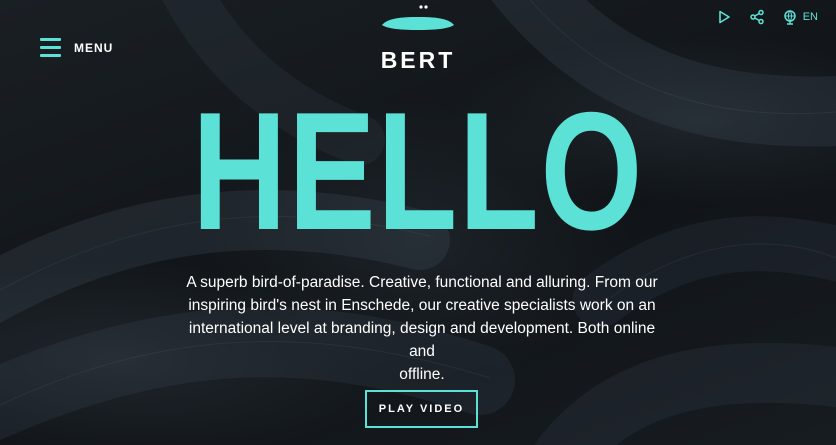 This screenshot has height=445, width=836. I want to click on description-line: offline., so click(422, 374).